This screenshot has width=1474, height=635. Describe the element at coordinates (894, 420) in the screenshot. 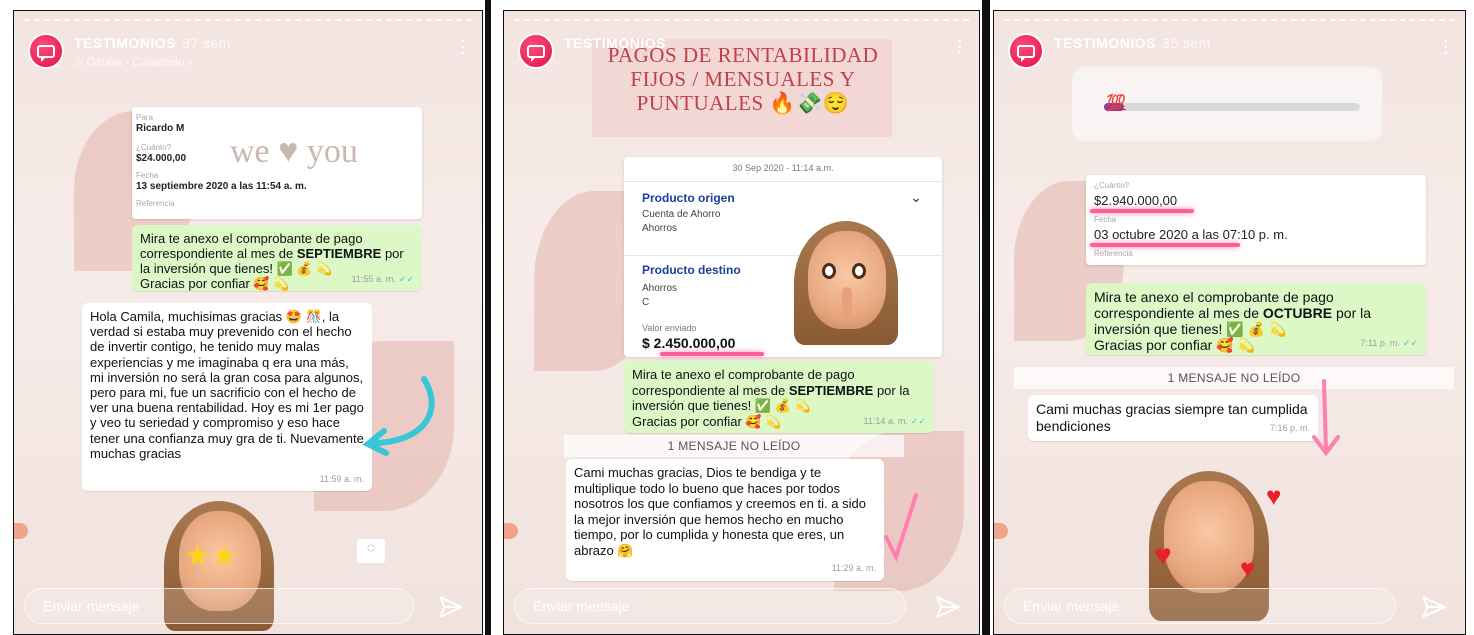

I see `message-time: 11:14 a. m. ✓✓` at that location.